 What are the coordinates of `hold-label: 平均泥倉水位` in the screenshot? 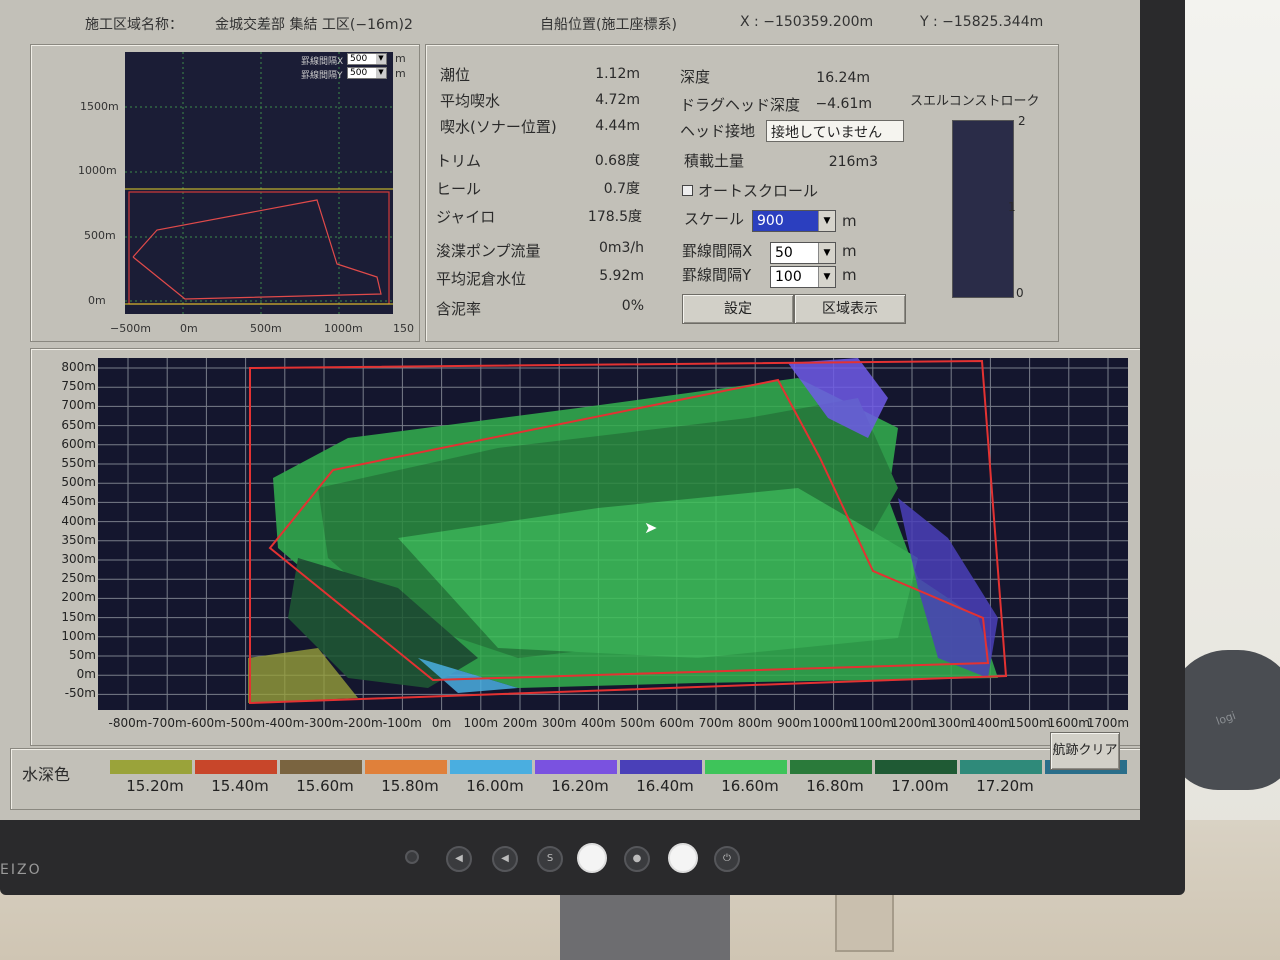 It's located at (481, 279).